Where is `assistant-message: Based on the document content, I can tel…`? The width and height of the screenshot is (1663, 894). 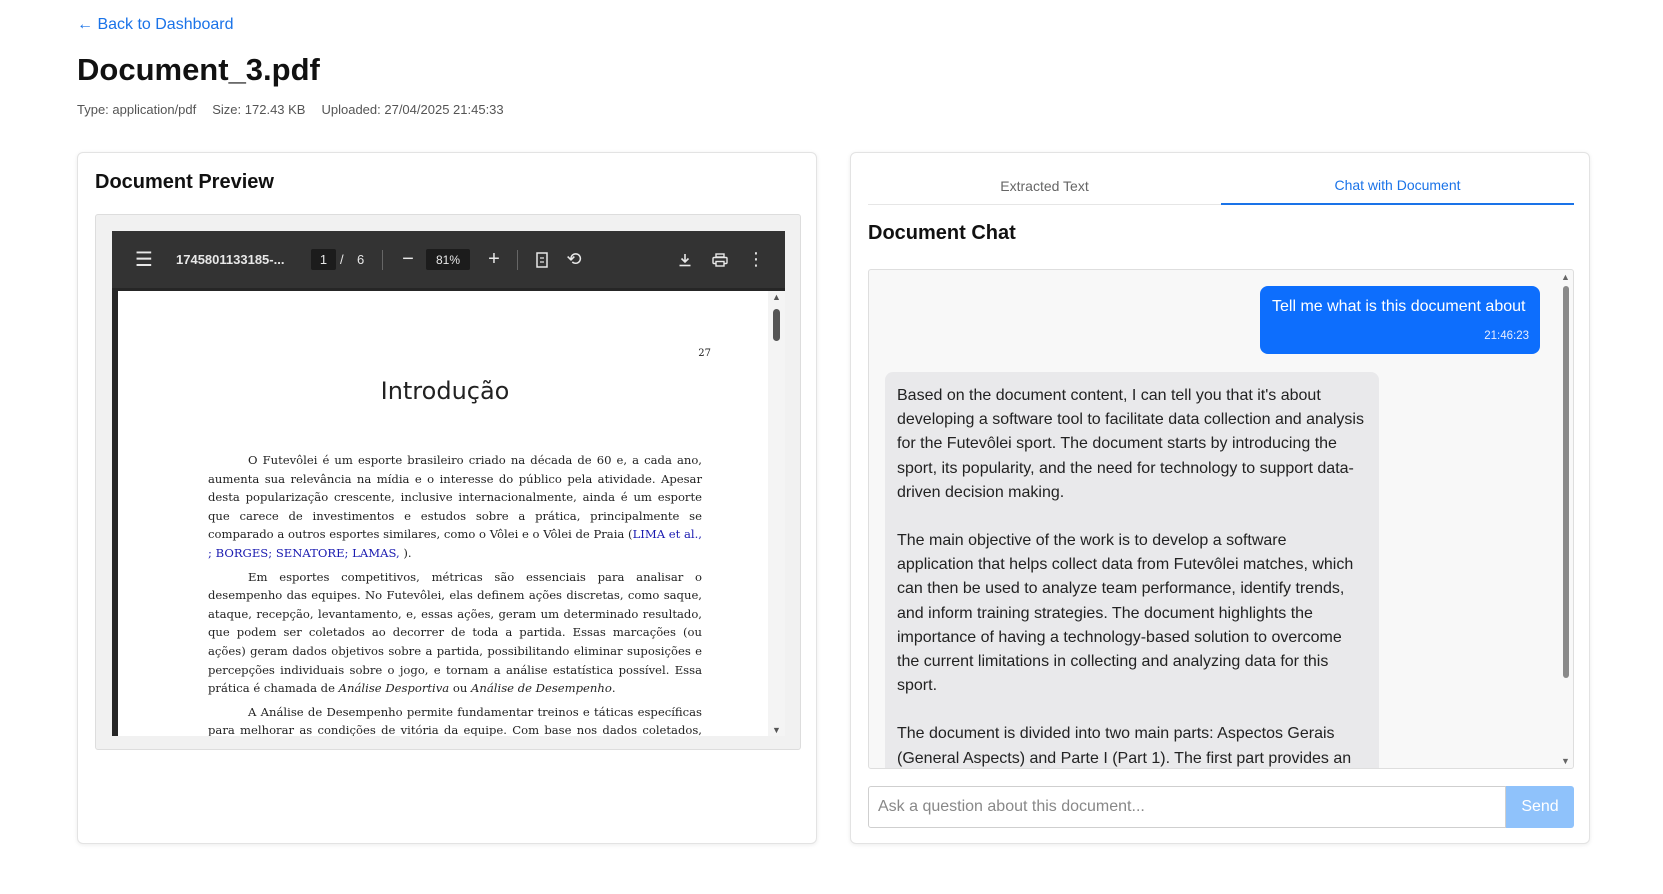
assistant-message: Based on the document content, I can tel… is located at coordinates (1132, 570).